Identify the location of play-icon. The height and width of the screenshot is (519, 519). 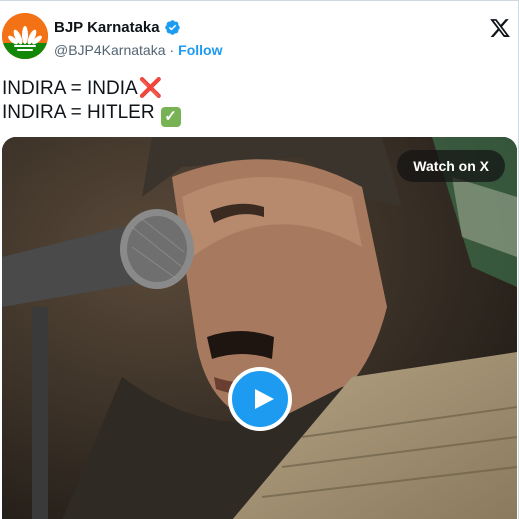
(264, 399).